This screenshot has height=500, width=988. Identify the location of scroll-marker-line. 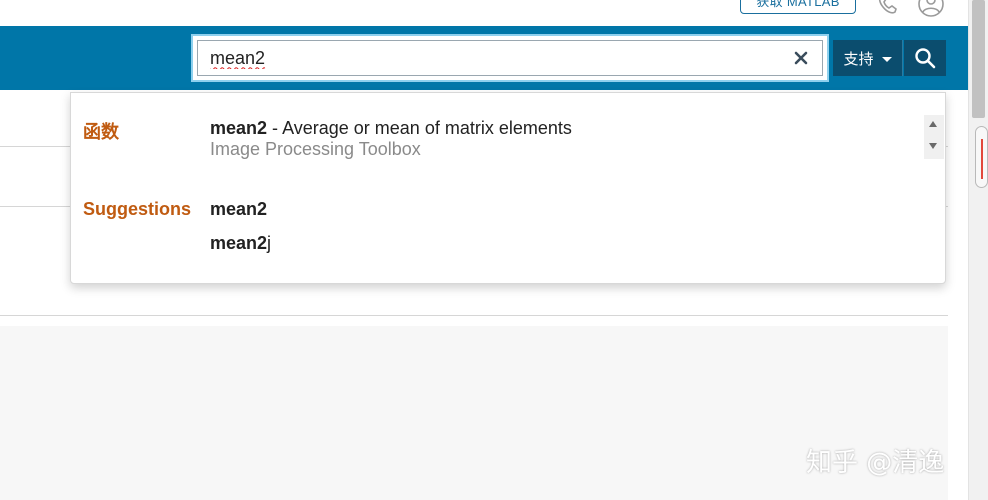
(982, 159).